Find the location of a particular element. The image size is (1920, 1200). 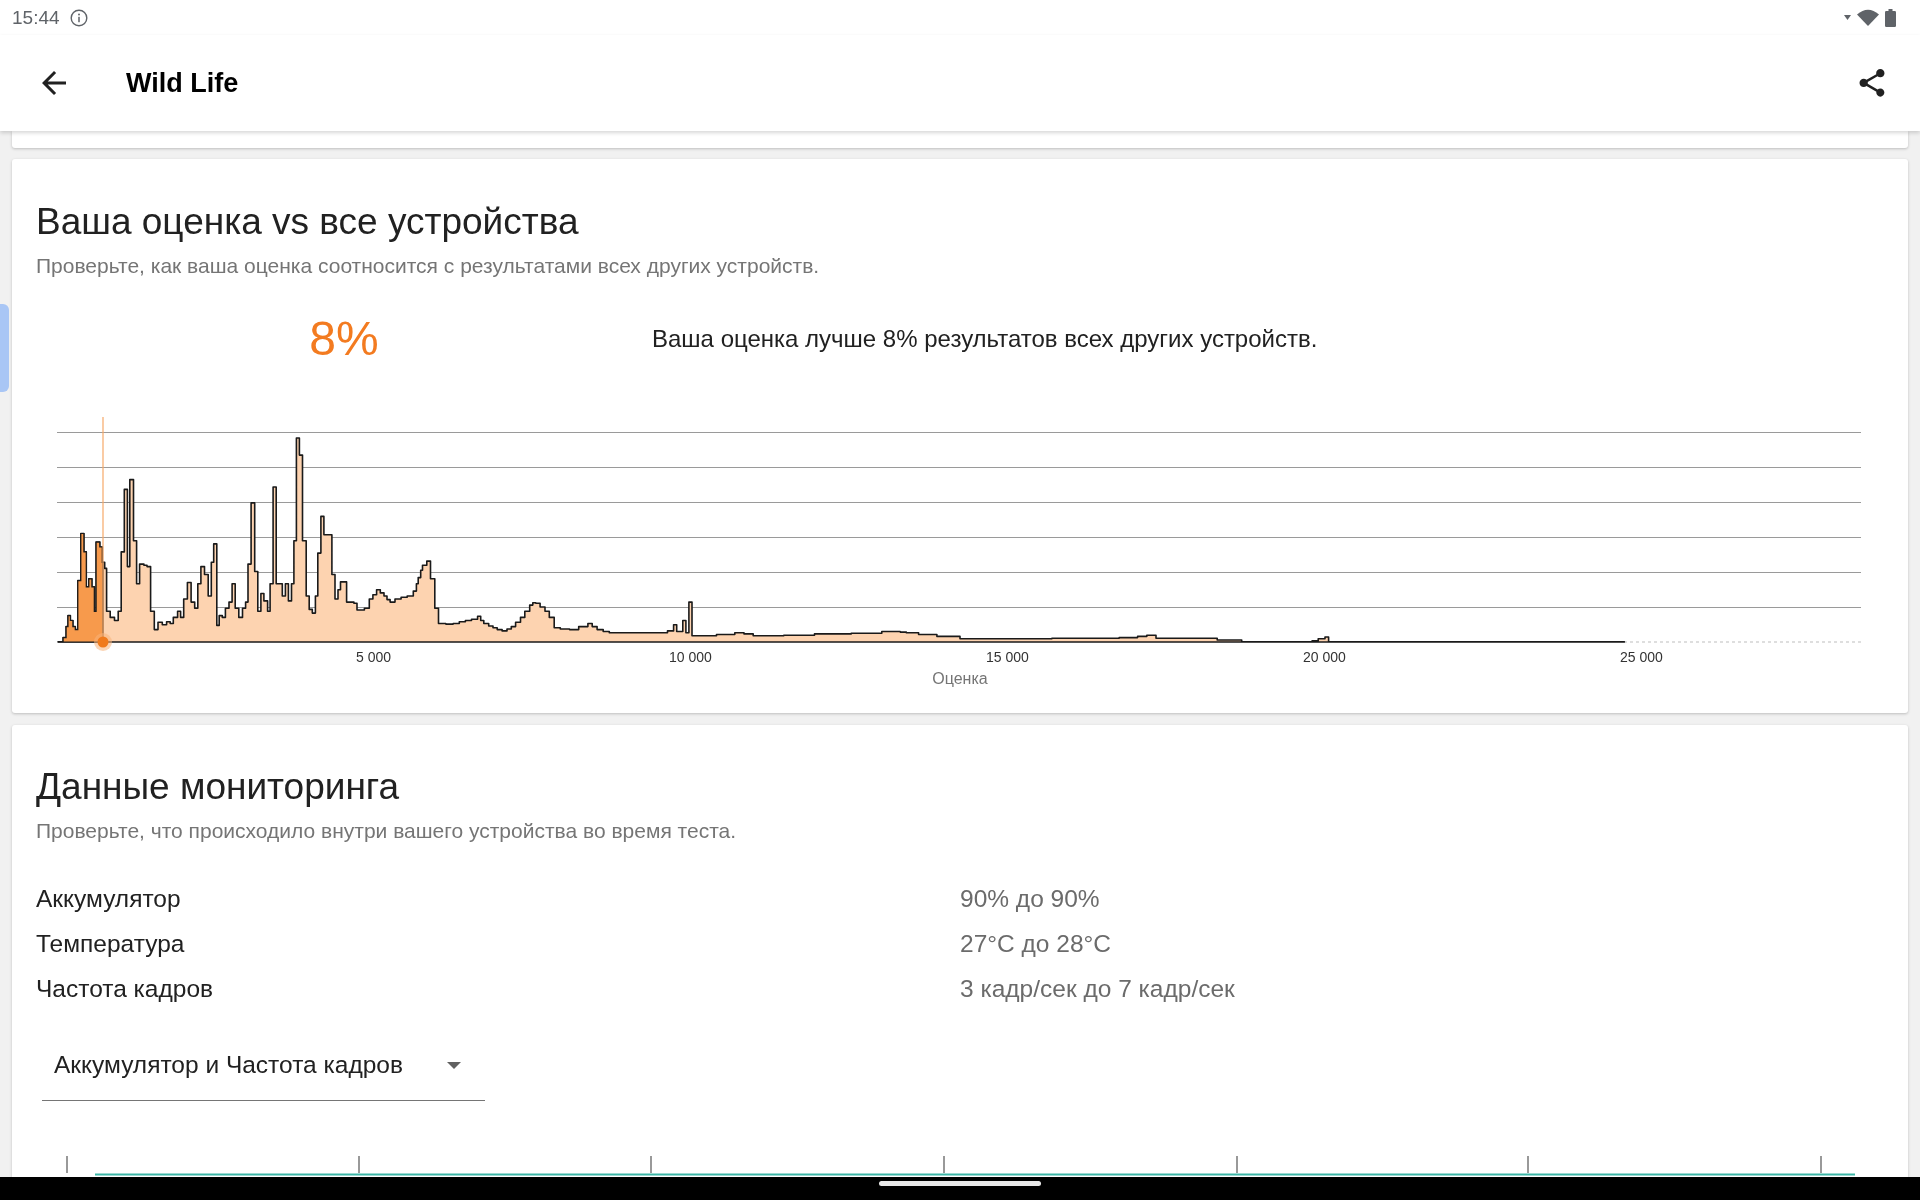

metric-value: 90% до 90% is located at coordinates (1030, 899).